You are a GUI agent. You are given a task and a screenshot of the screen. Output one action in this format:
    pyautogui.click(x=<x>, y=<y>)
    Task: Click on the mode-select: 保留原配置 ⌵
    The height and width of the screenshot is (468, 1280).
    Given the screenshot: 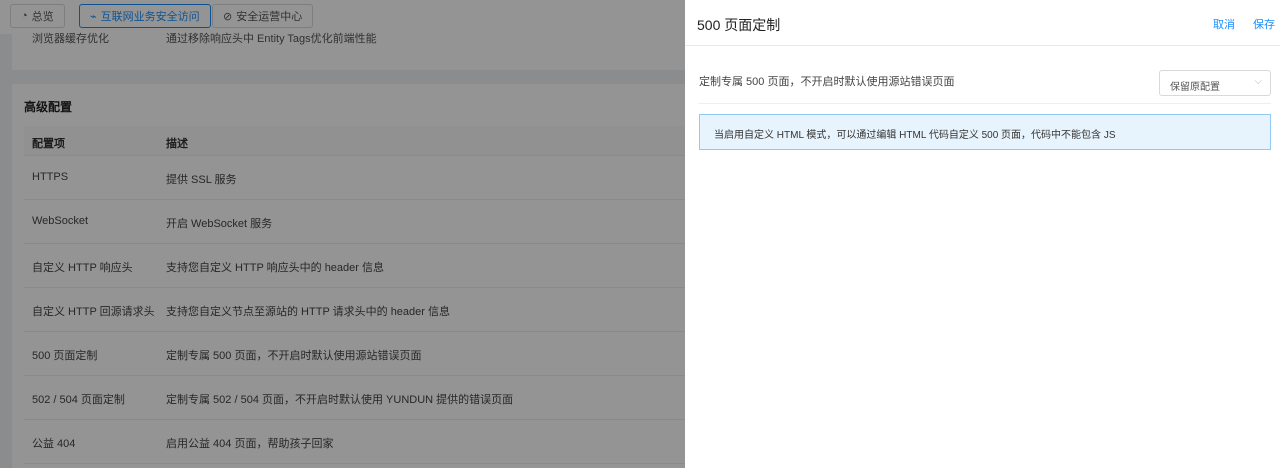 What is the action you would take?
    pyautogui.click(x=1215, y=83)
    